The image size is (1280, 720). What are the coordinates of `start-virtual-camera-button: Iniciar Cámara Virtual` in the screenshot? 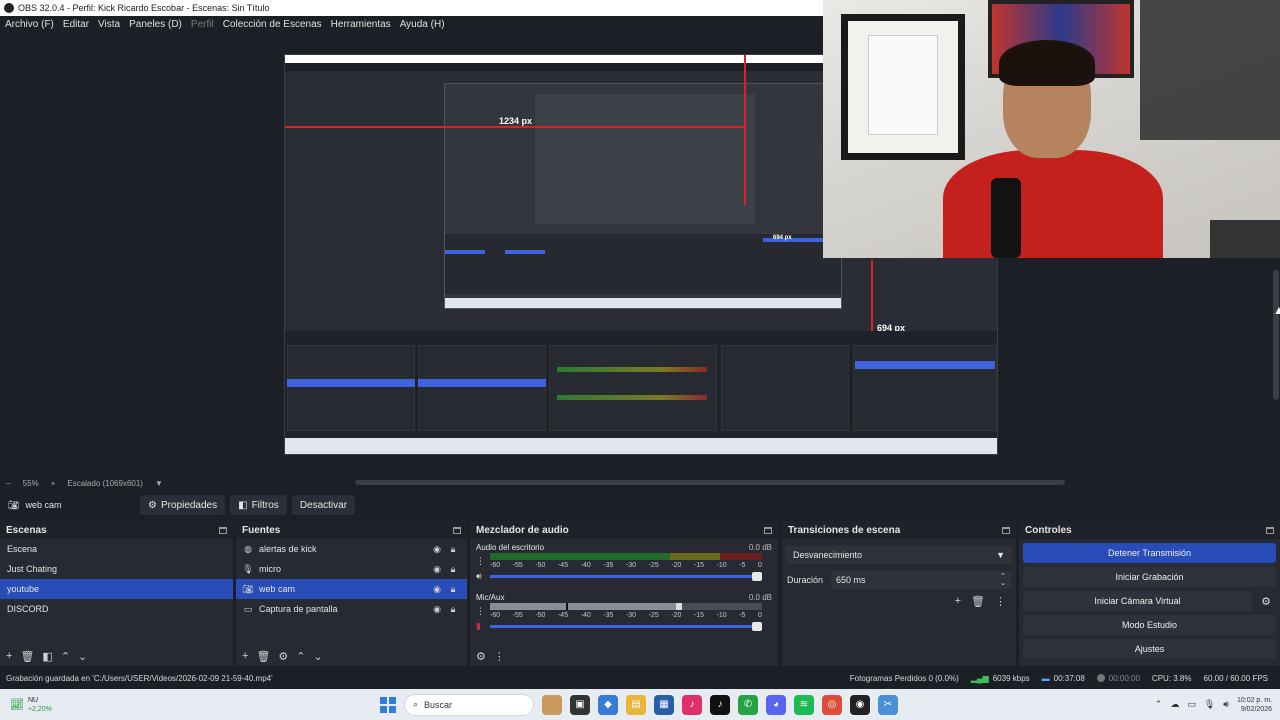 It's located at (1137, 601).